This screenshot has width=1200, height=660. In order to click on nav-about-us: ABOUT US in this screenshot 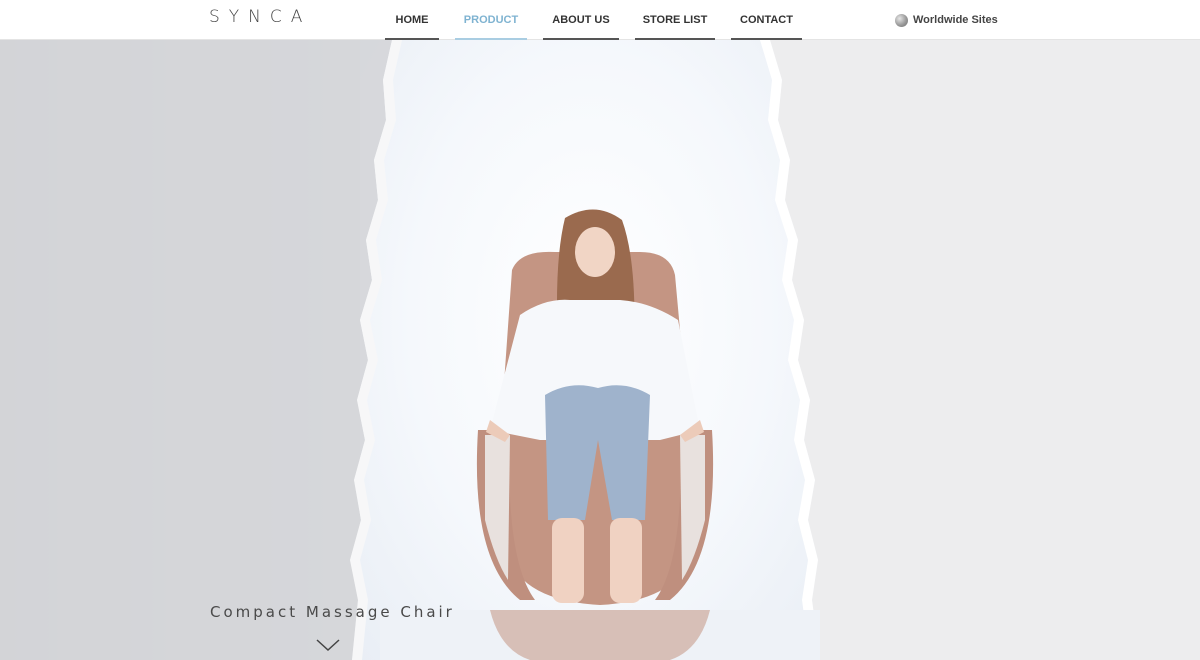, I will do `click(581, 20)`.